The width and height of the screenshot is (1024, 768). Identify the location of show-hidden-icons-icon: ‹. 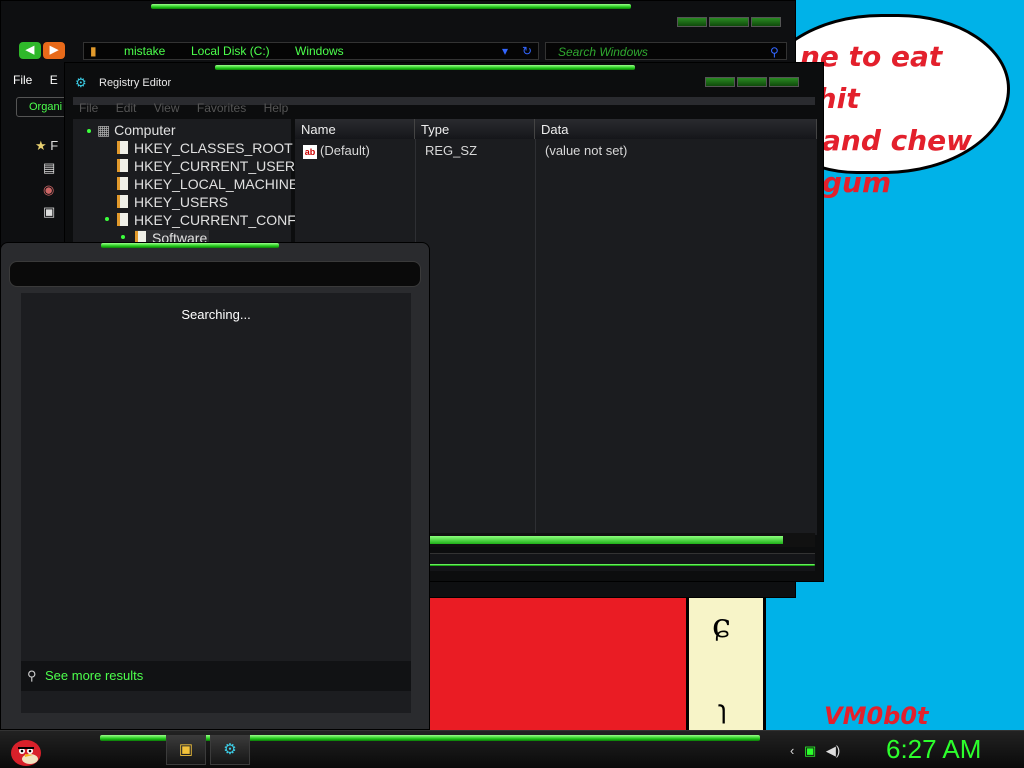
(792, 750).